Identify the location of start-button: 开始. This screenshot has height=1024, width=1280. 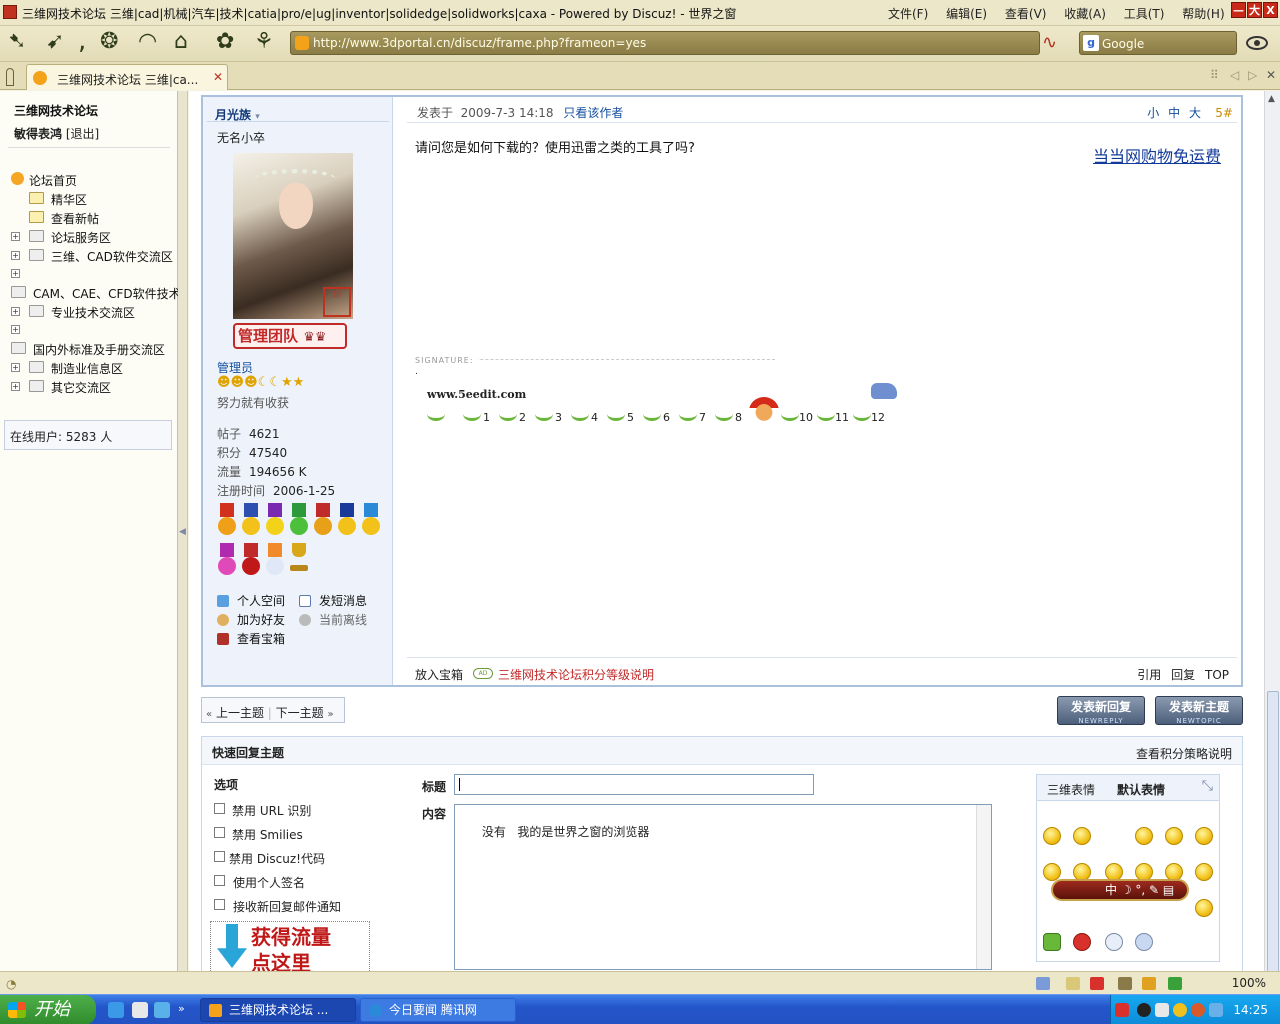
(48, 1009).